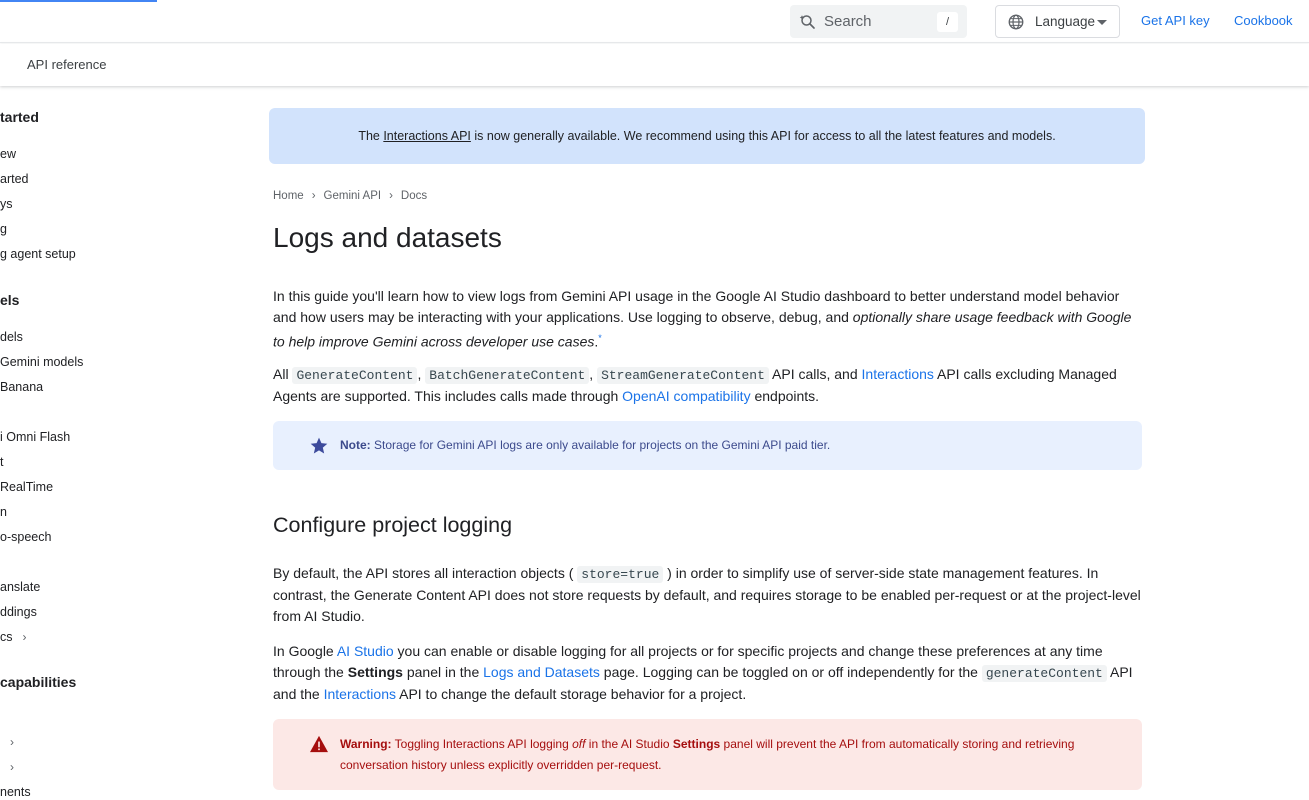  I want to click on top-accent-line, so click(78, 1).